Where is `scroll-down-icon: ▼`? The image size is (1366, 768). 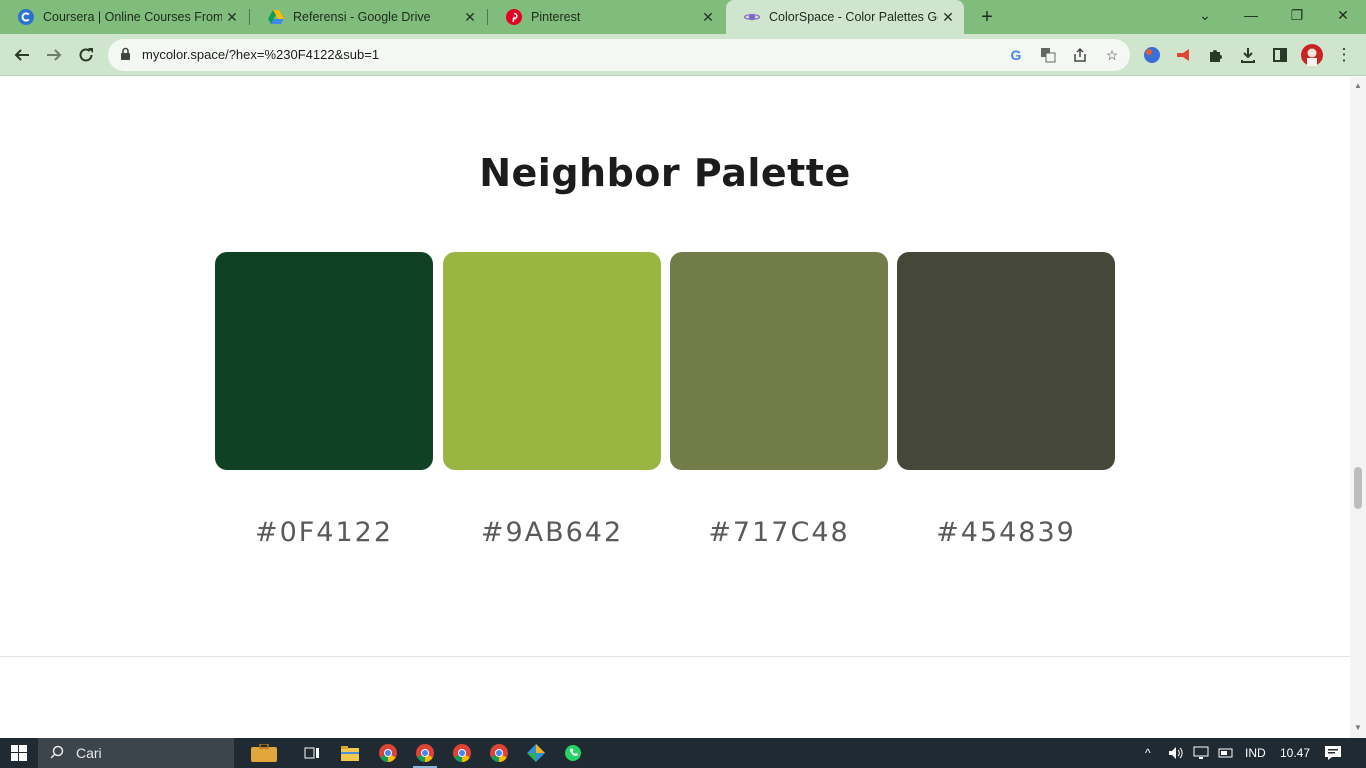 scroll-down-icon: ▼ is located at coordinates (1358, 727).